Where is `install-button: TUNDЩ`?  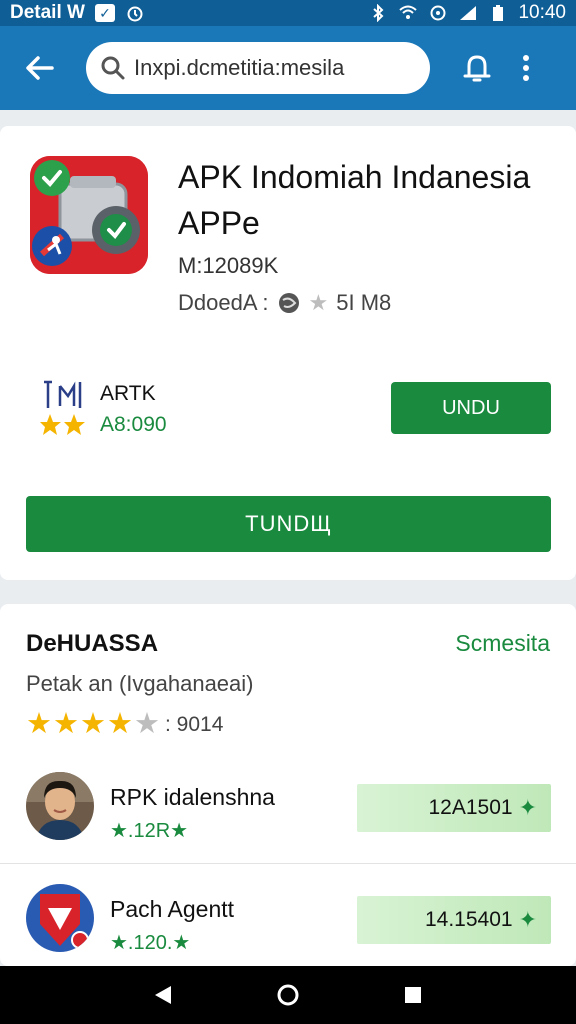 install-button: TUNDЩ is located at coordinates (288, 524).